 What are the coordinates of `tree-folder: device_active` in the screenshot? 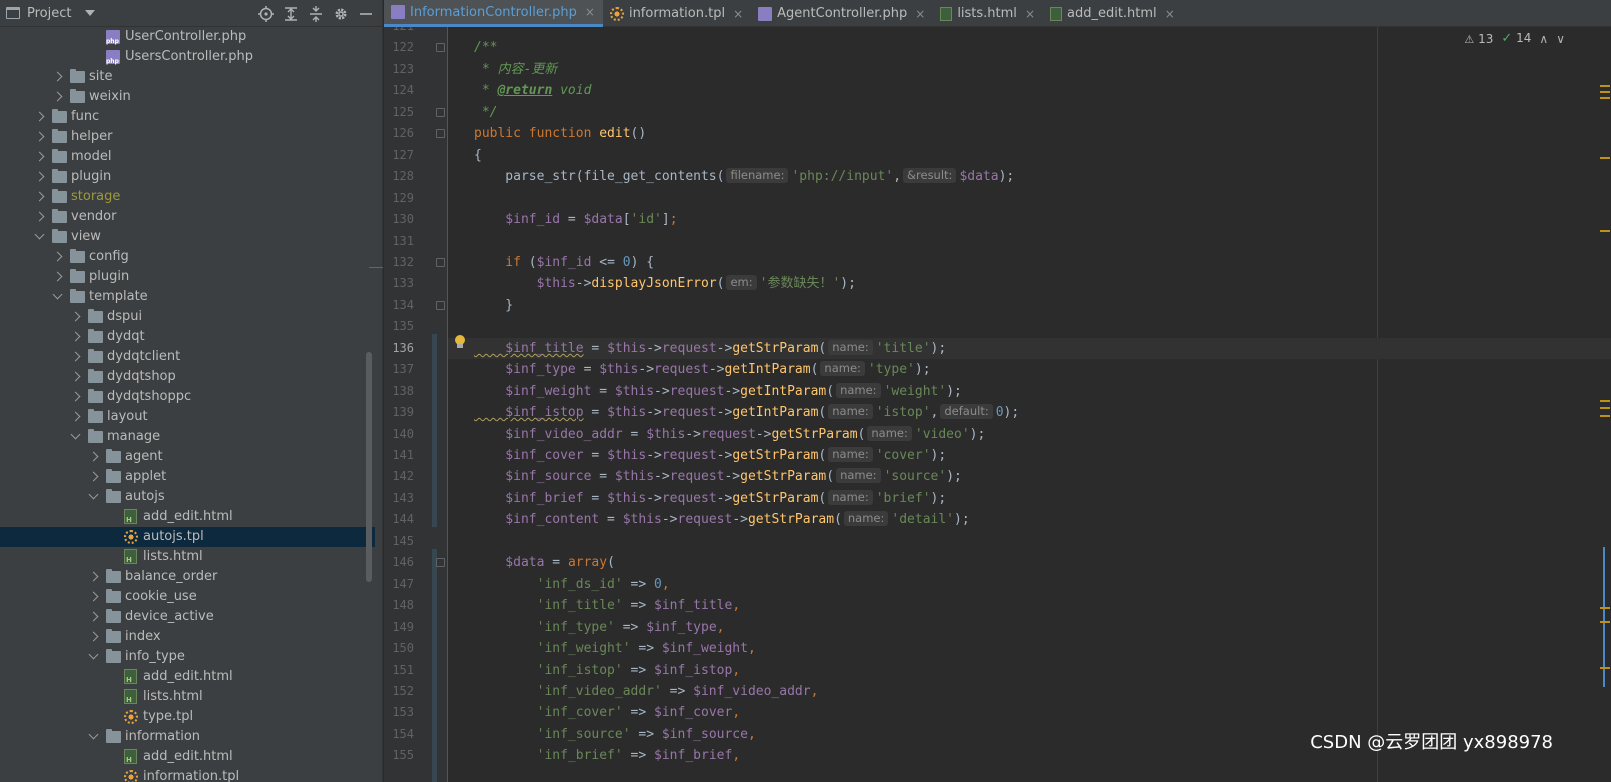 It's located at (187, 617).